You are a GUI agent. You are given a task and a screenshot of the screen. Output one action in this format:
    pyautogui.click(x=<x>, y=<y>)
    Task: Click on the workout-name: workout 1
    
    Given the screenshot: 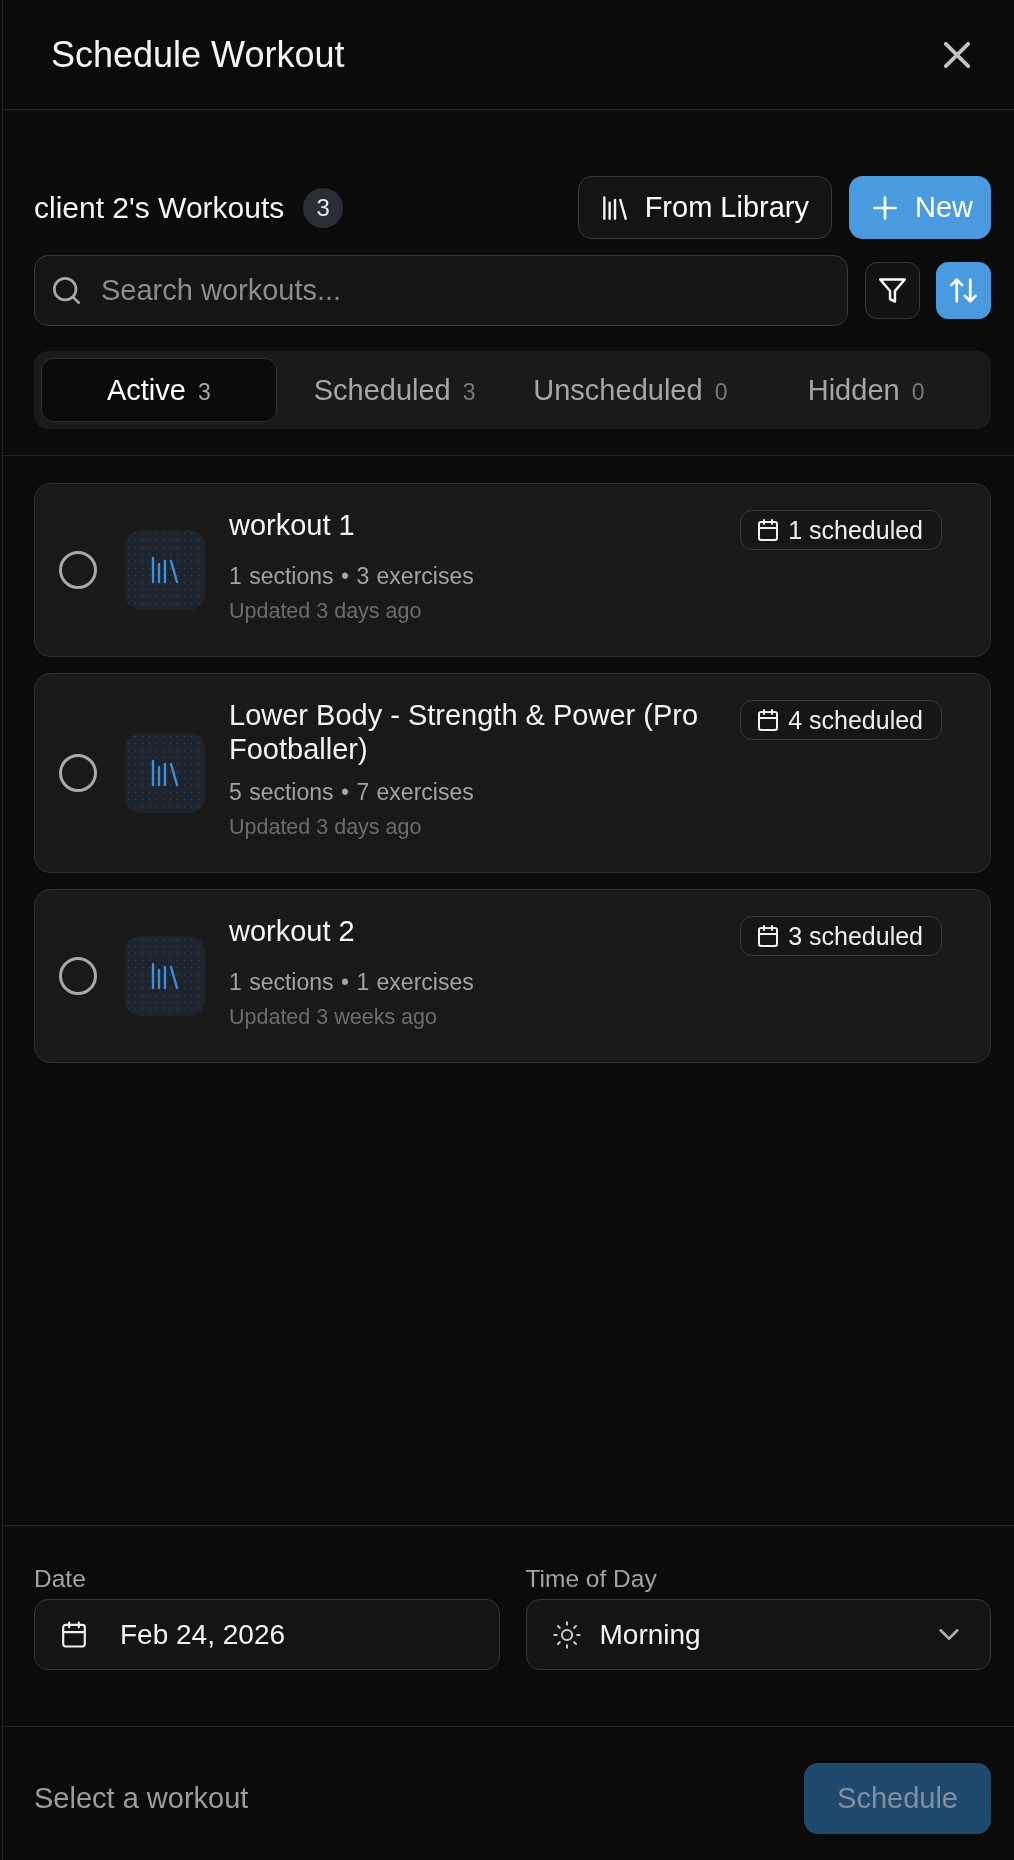 What is the action you would take?
    pyautogui.click(x=292, y=525)
    